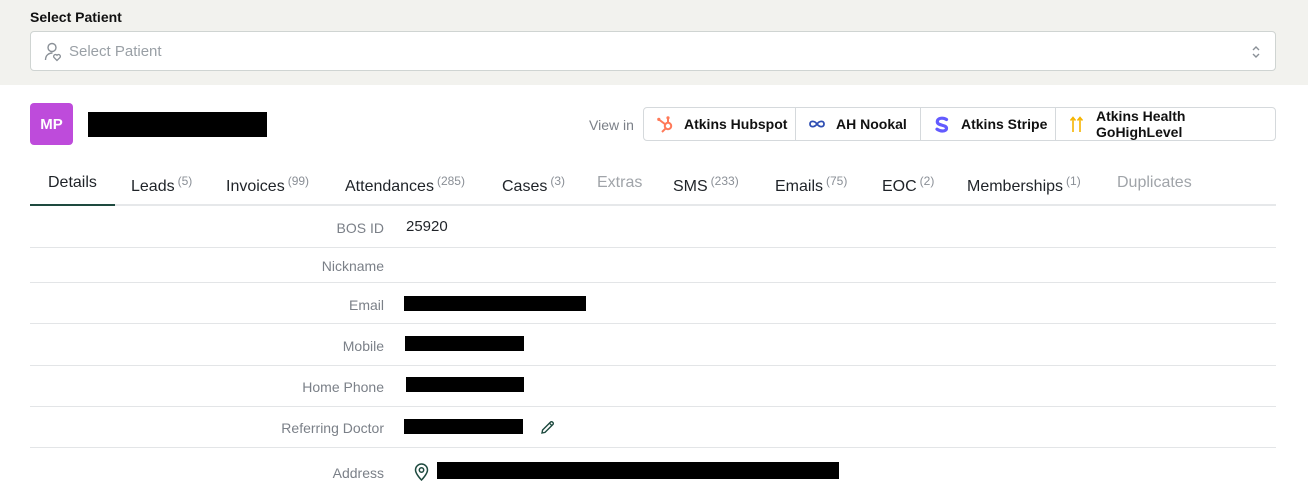 The image size is (1308, 493). I want to click on view-in-label: View in, so click(611, 125).